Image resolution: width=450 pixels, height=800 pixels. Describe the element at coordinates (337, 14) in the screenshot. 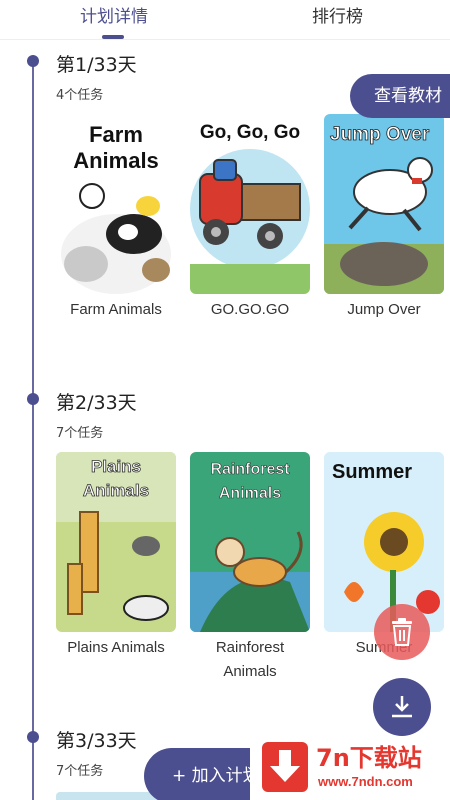

I see `tab-leaderboard: 排行榜` at that location.